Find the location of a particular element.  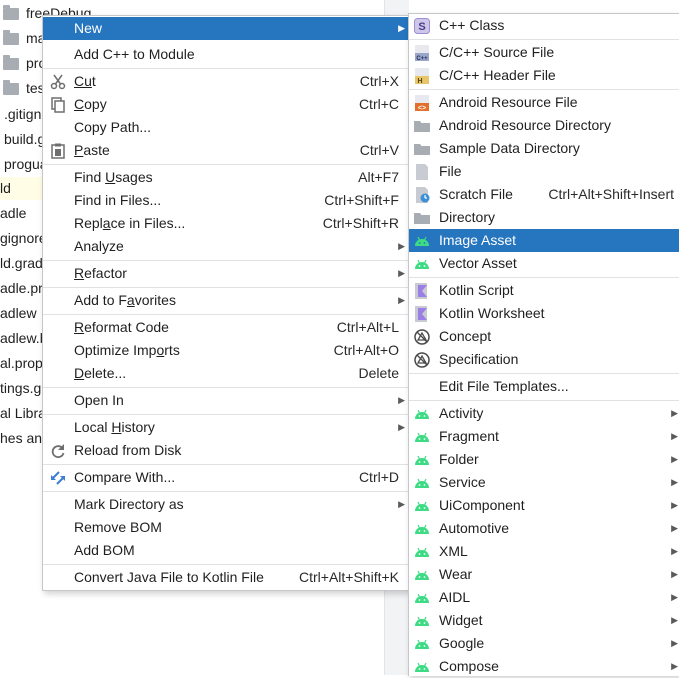

menu-item-mark-directory-as: Mark Directory as ▶ is located at coordinates (226, 504).